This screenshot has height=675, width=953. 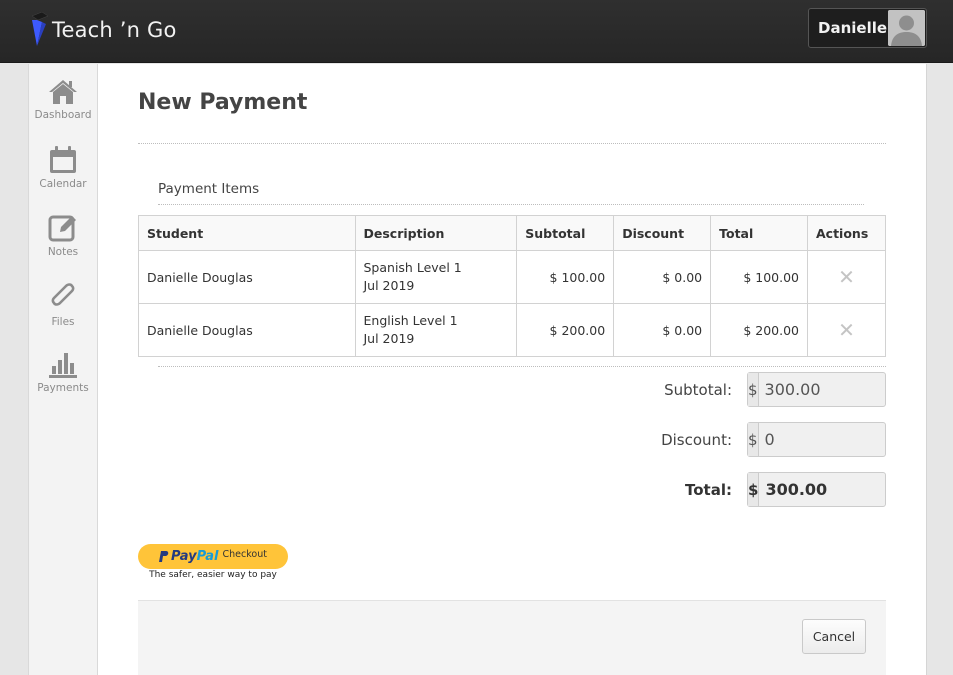 I want to click on cell-description: English Level 1 Jul 2019, so click(x=436, y=330).